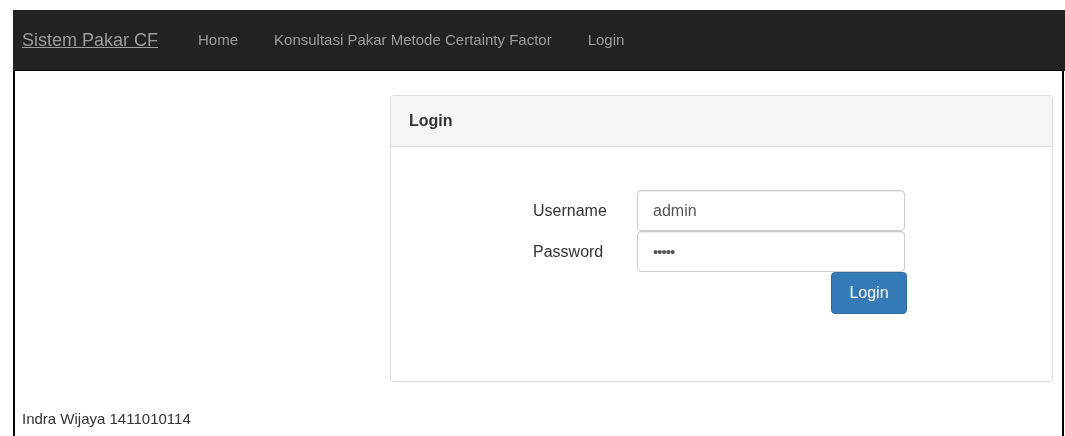  Describe the element at coordinates (869, 293) in the screenshot. I see `login-button: Login` at that location.